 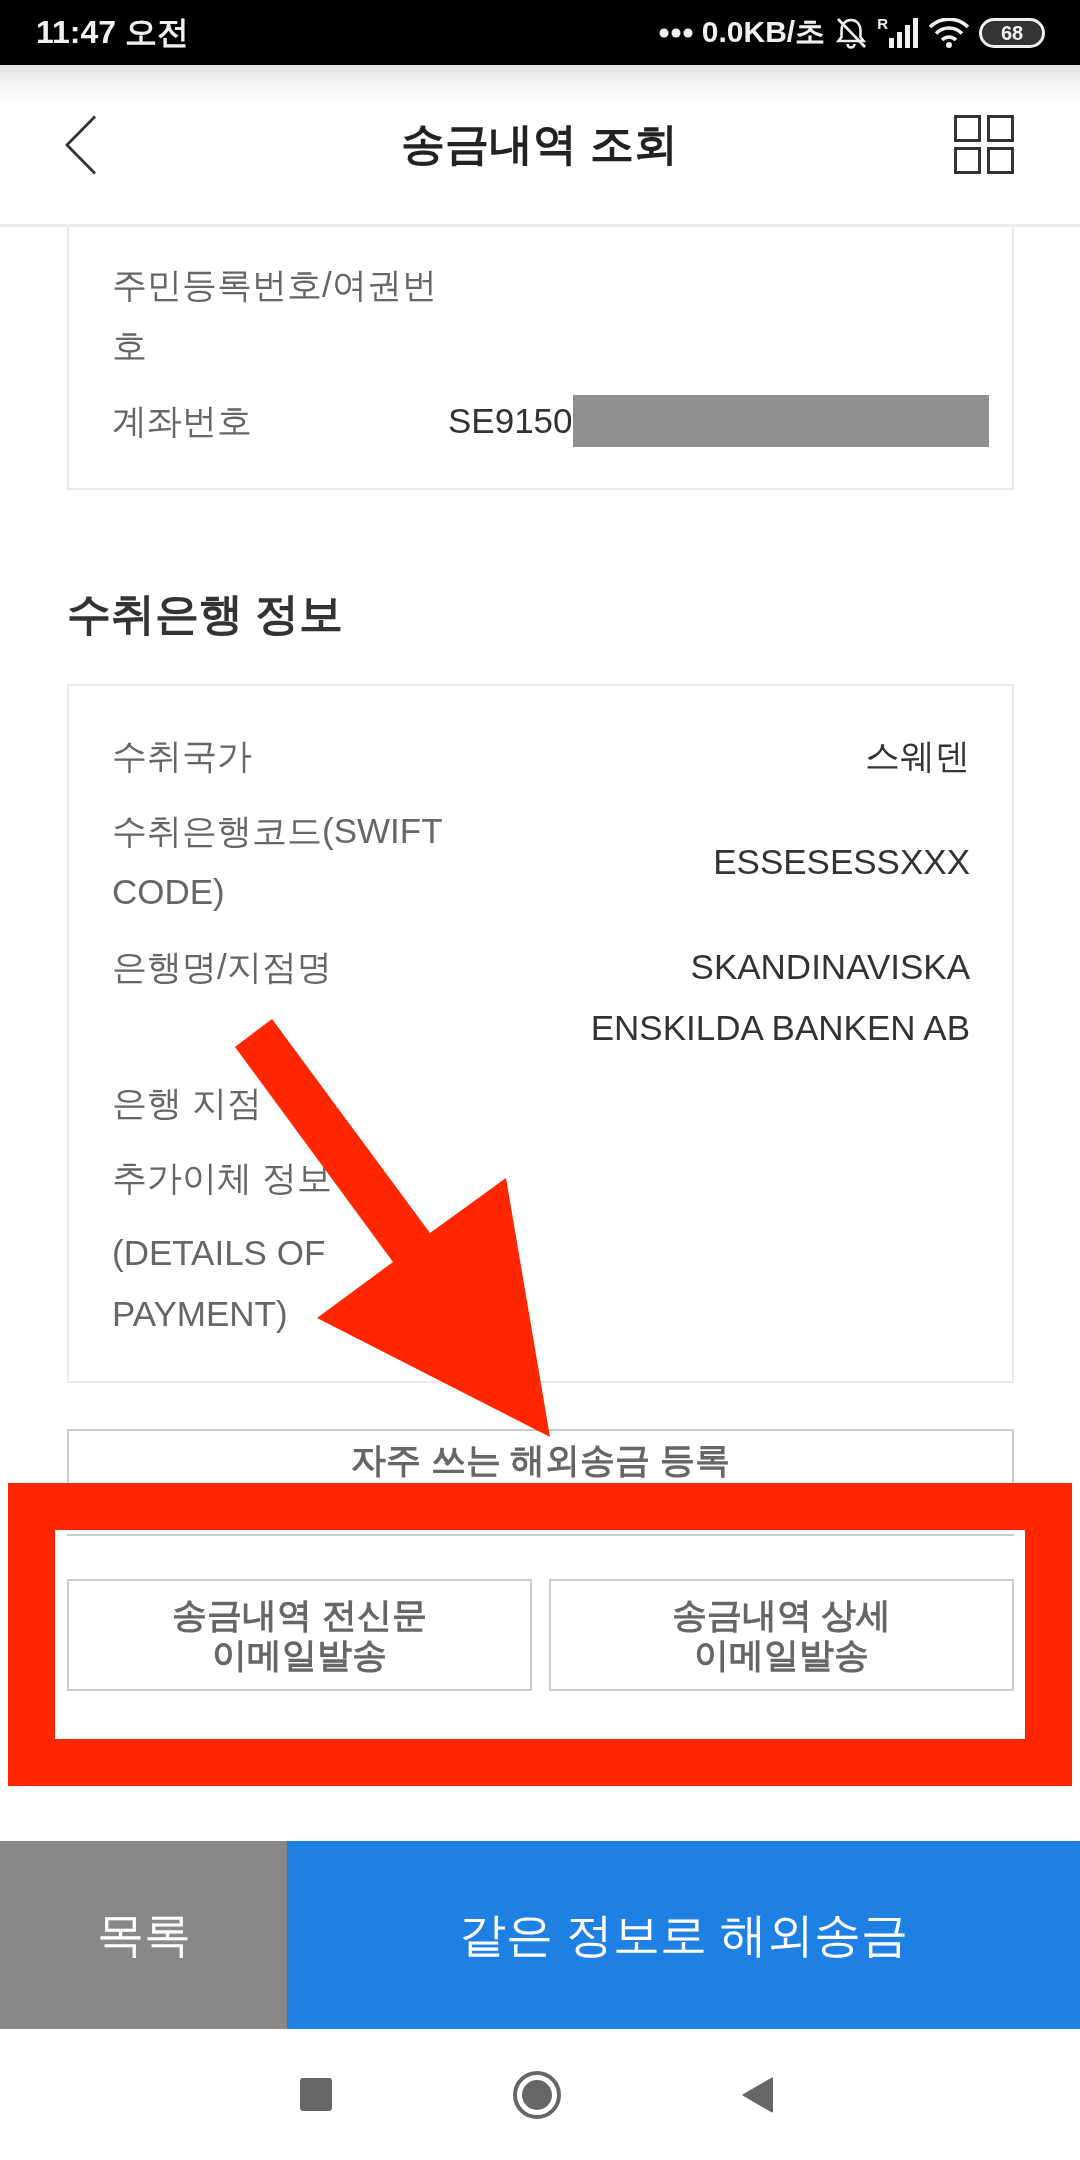 What do you see at coordinates (851, 32) in the screenshot?
I see `bell-off-icon` at bounding box center [851, 32].